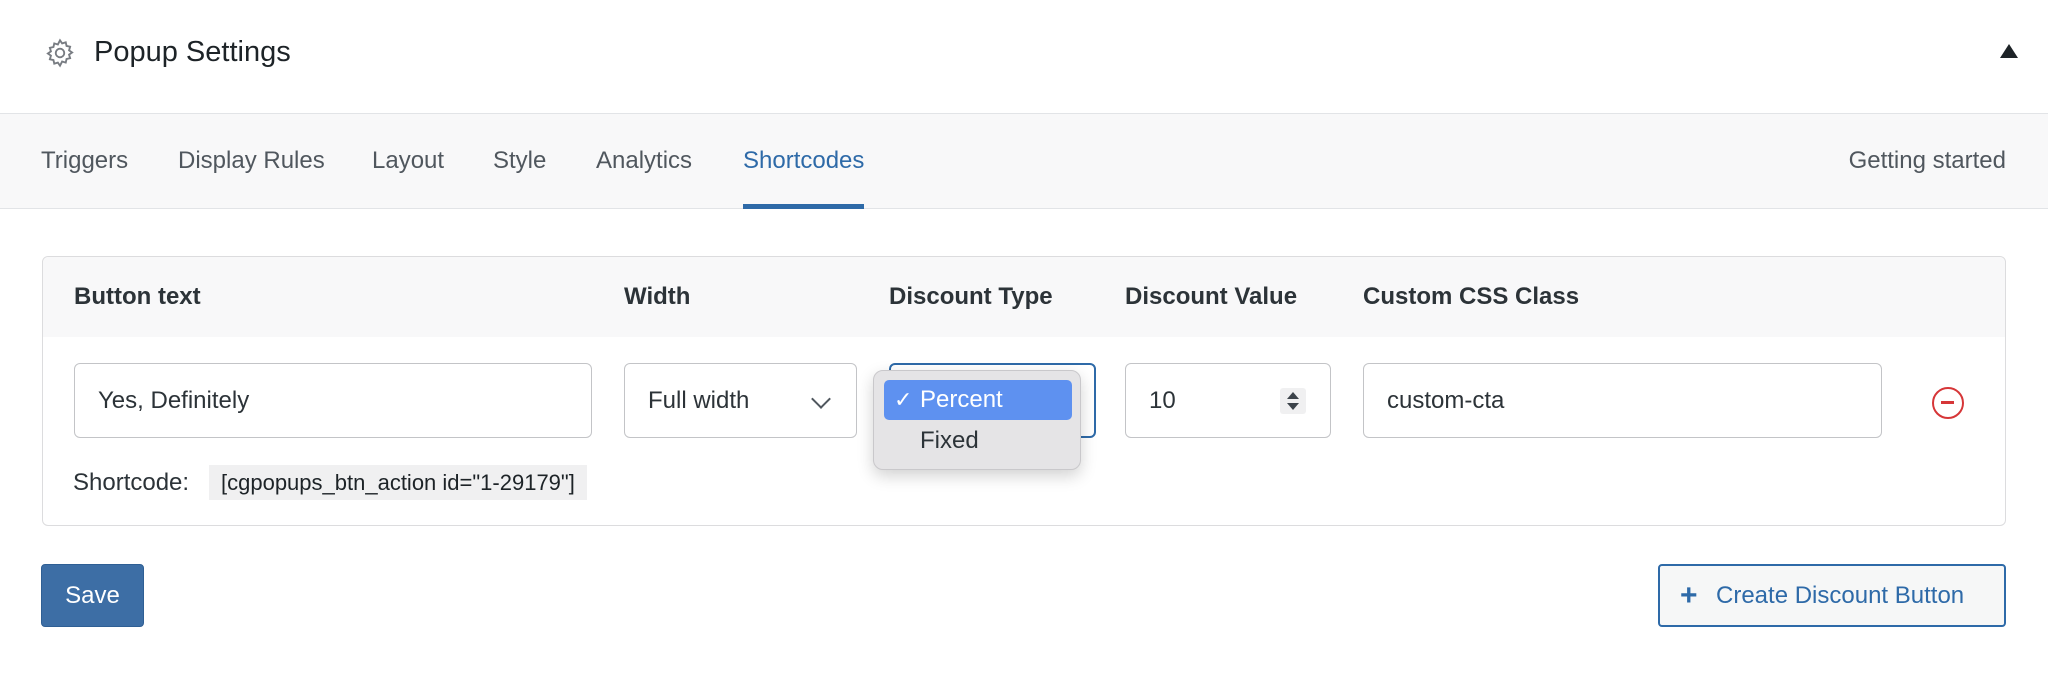 This screenshot has width=2048, height=680. Describe the element at coordinates (1622, 400) in the screenshot. I see `css-class-input: custom-cta` at that location.